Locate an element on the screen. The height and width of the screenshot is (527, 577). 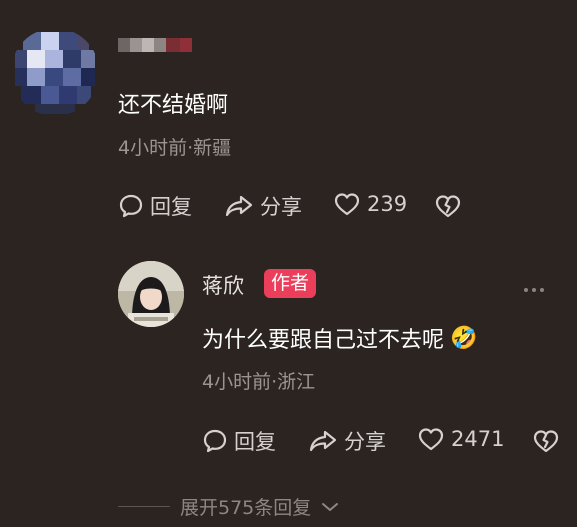
reply-like-button: 2471 is located at coordinates (460, 439).